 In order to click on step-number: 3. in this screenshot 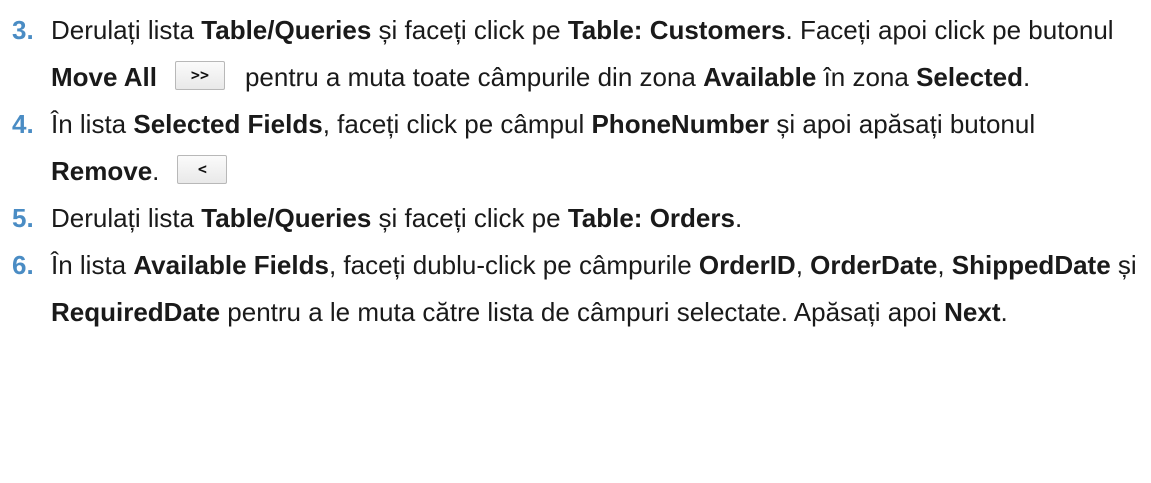, I will do `click(23, 30)`.